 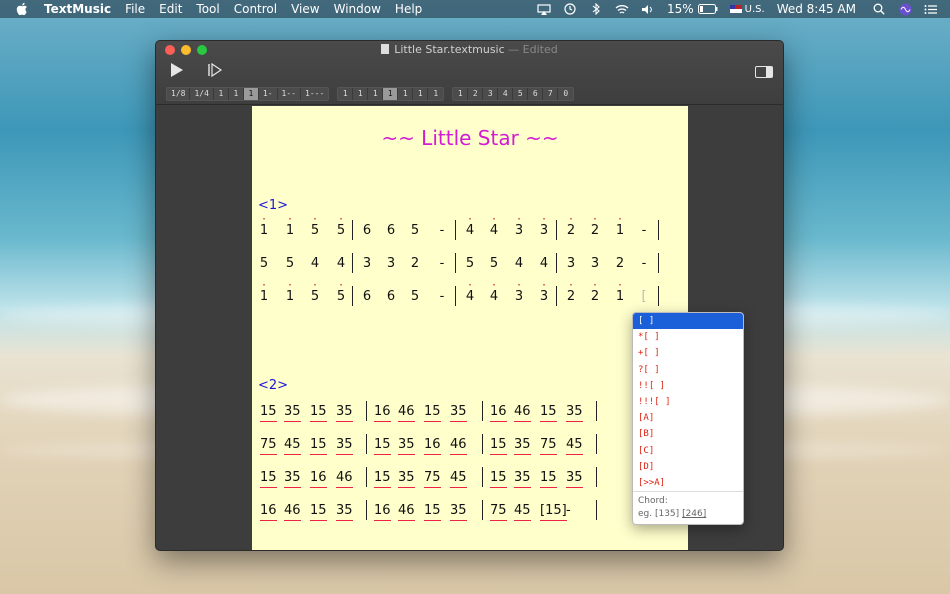 I want to click on duration-extend3-button: 1---, so click(x=315, y=94).